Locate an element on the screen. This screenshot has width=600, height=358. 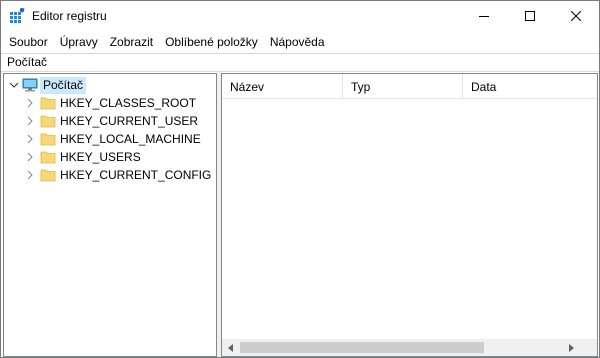
scroll-left-icon is located at coordinates (230, 347).